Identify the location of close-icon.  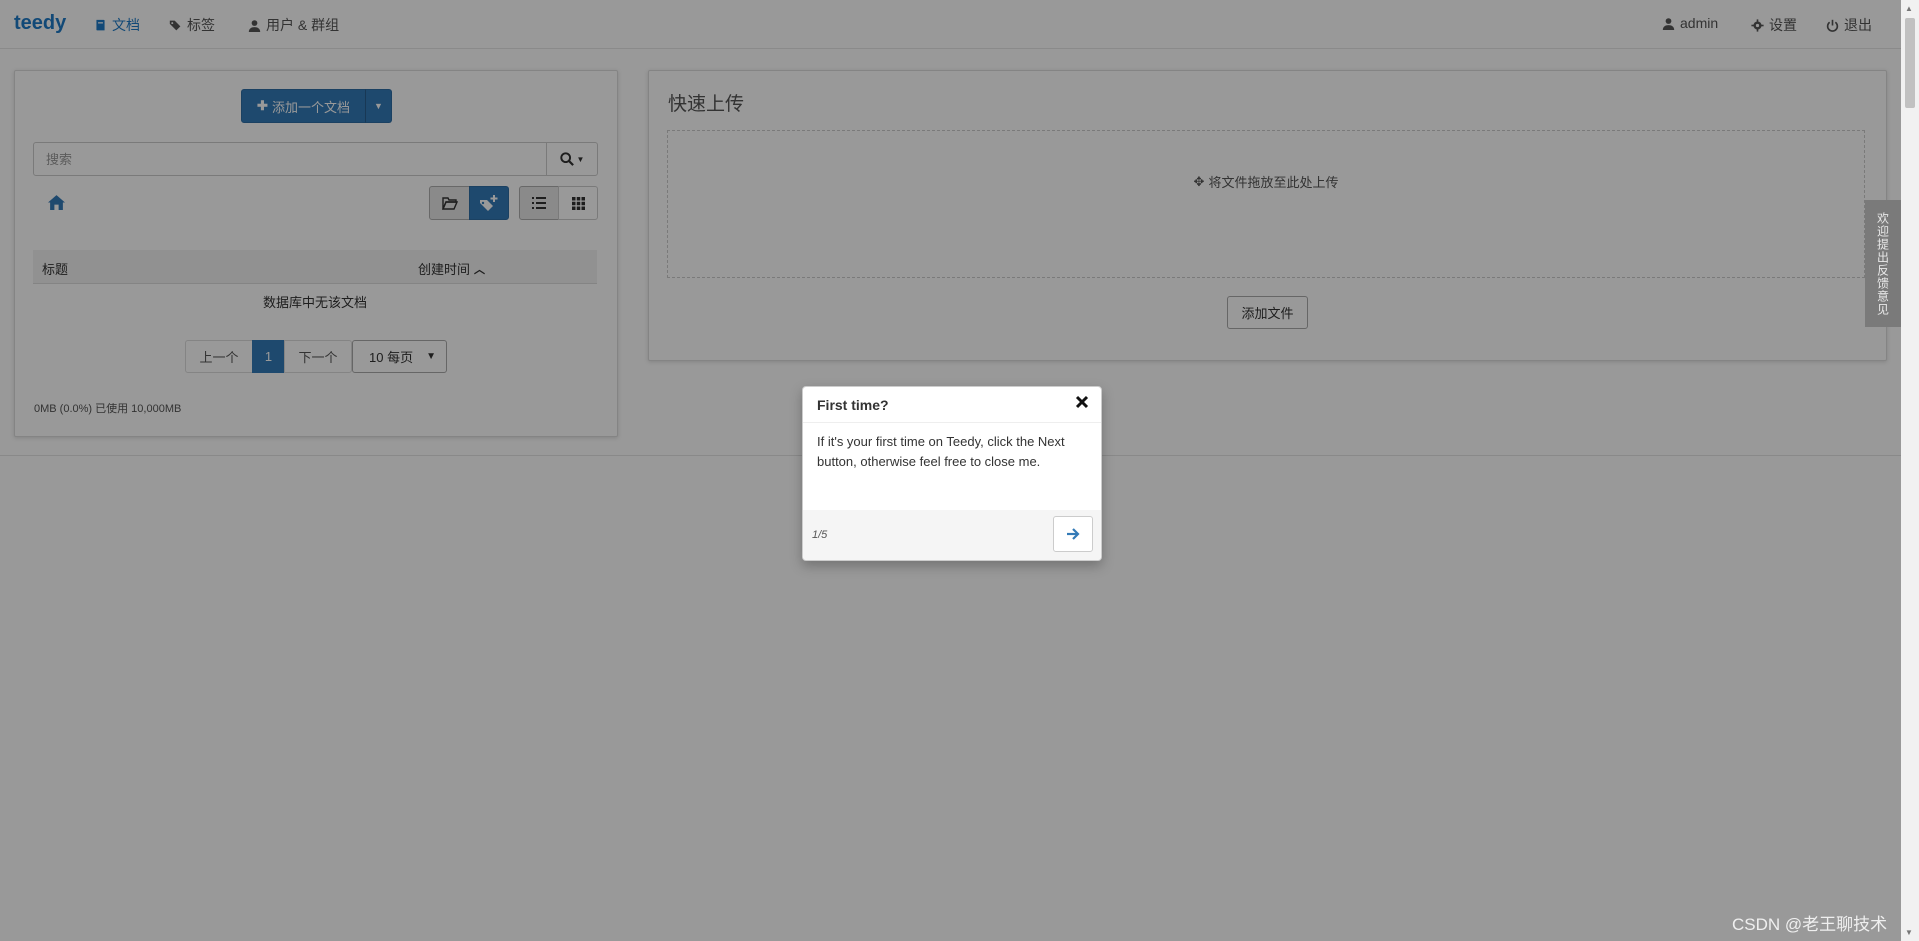
(1082, 402).